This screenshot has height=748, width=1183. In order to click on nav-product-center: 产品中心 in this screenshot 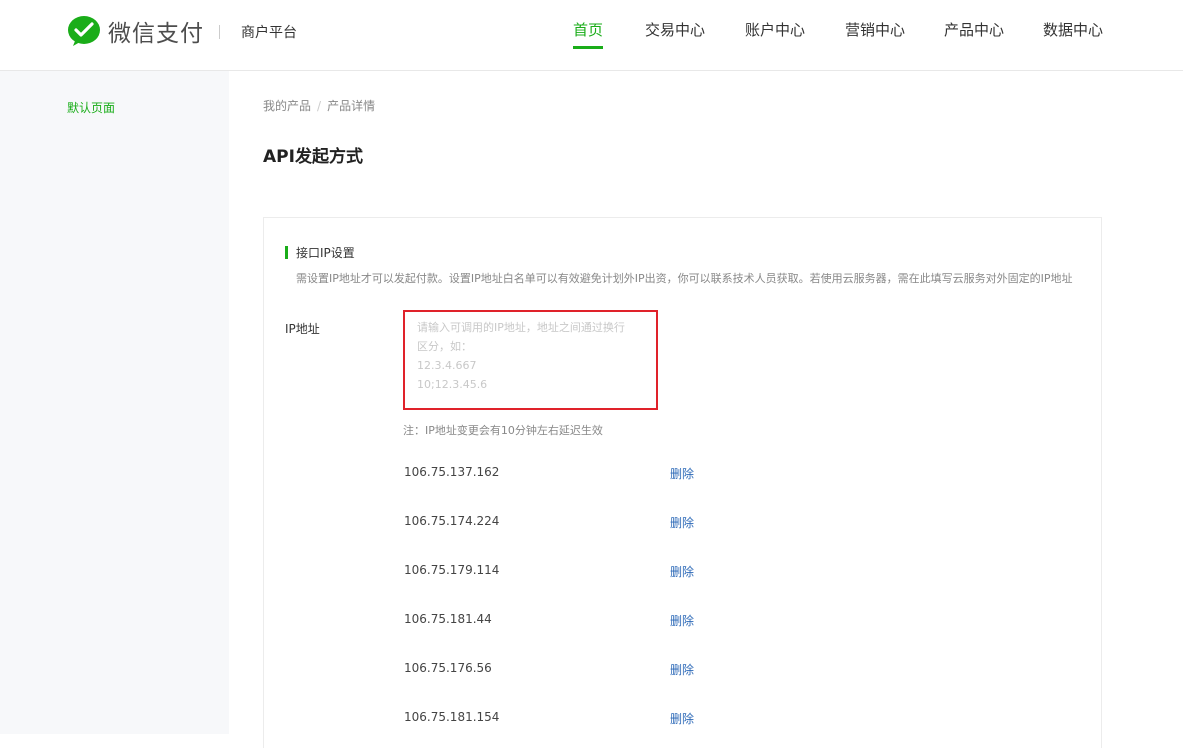, I will do `click(974, 29)`.